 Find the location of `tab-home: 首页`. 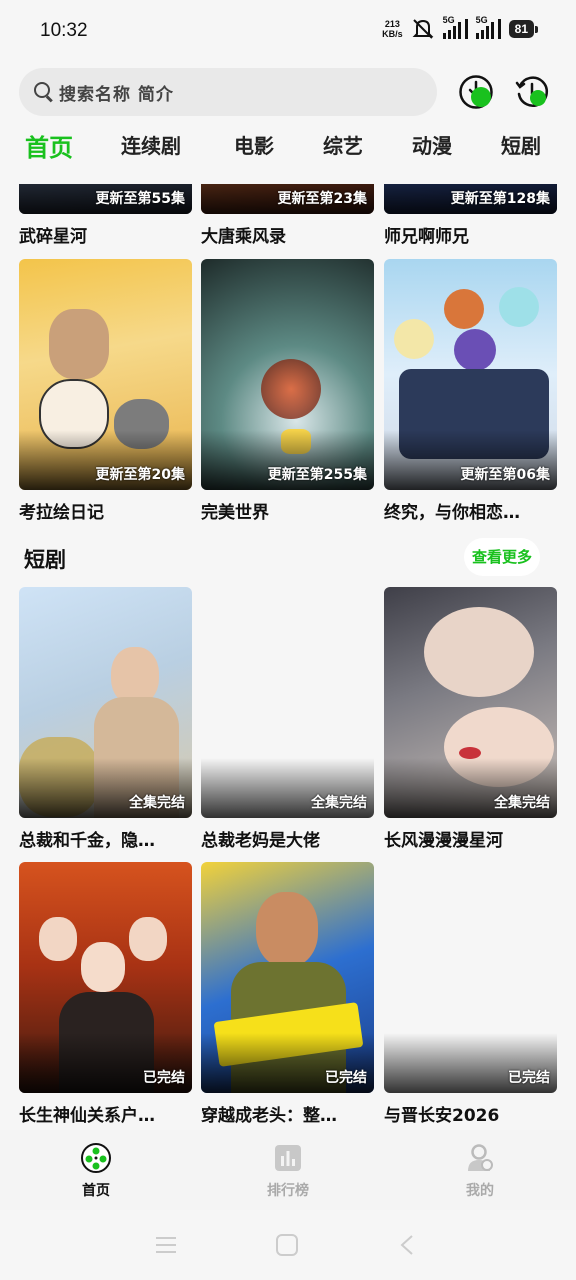

tab-home: 首页 is located at coordinates (49, 145).